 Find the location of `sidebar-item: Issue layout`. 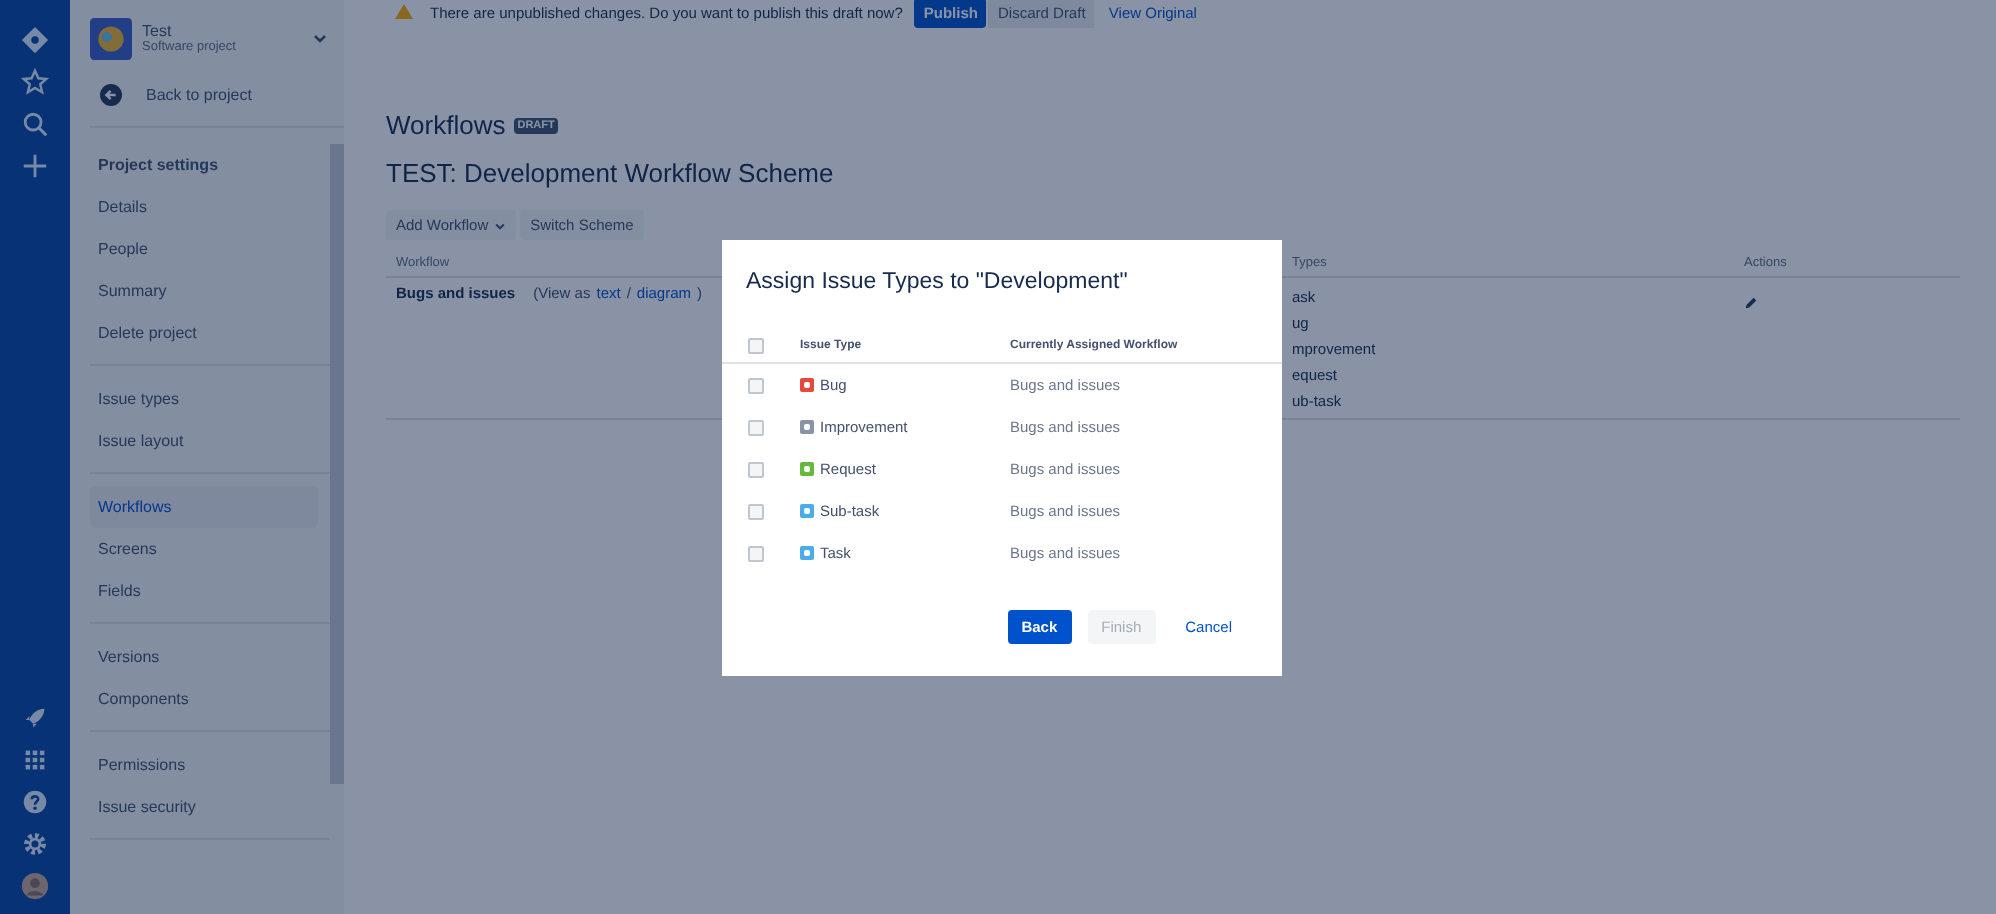

sidebar-item: Issue layout is located at coordinates (204, 441).